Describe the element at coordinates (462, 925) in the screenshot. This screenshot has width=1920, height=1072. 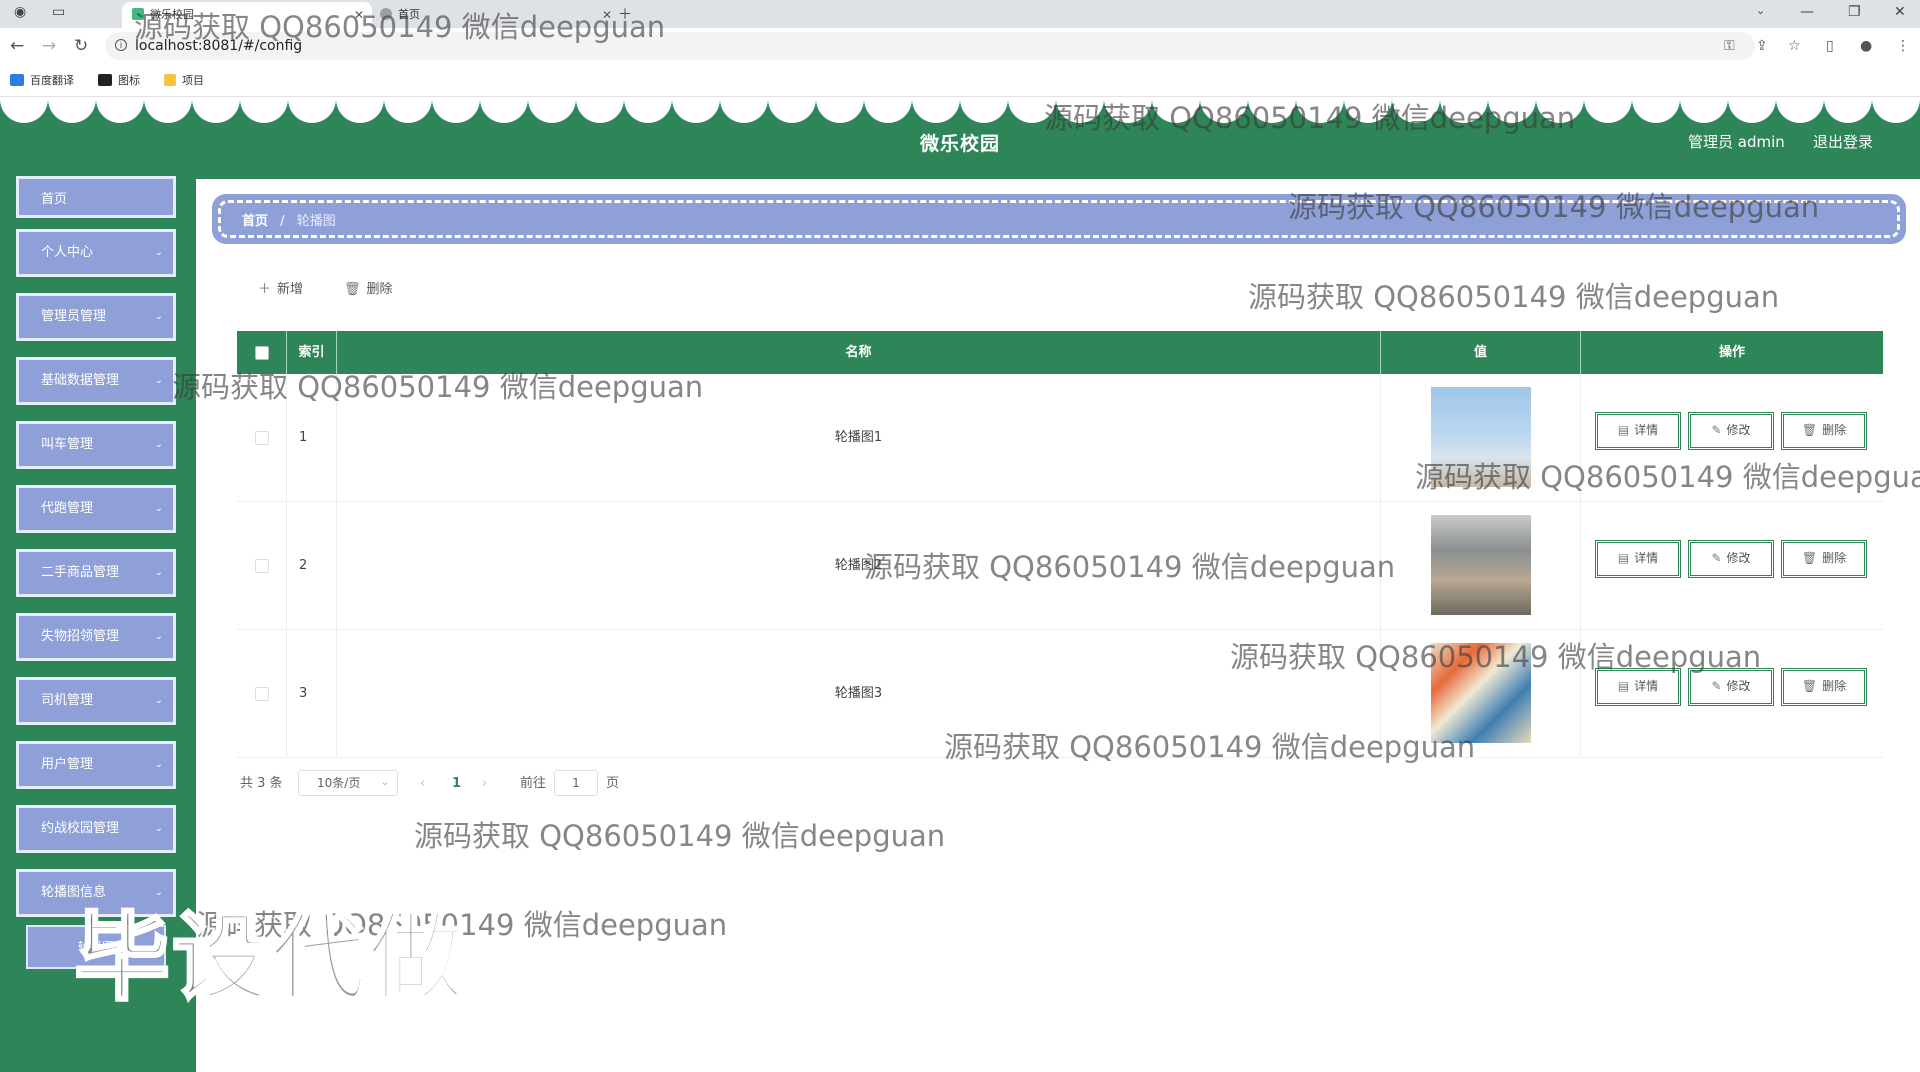
I see `watermark-text: 源码获取 QQ86050149 微信deepguan` at that location.